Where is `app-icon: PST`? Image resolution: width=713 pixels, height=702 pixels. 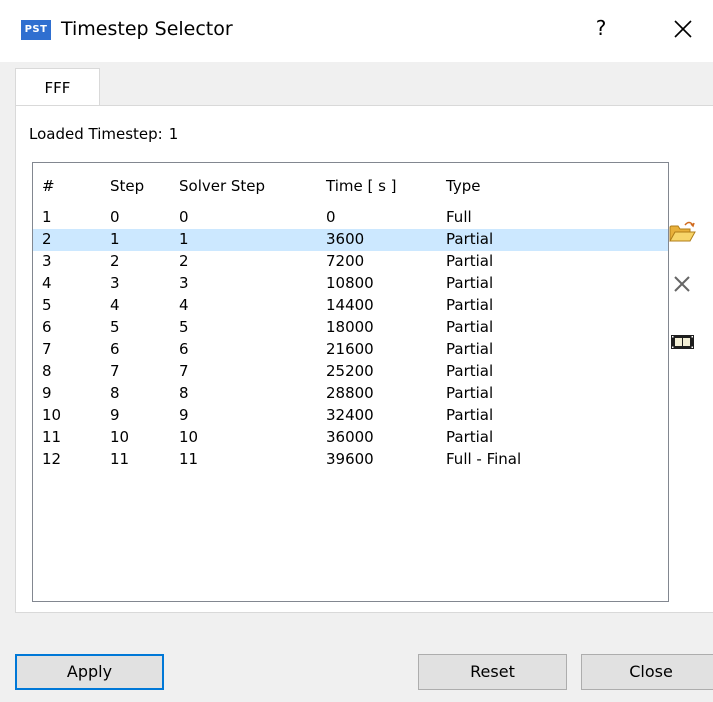
app-icon: PST is located at coordinates (36, 30).